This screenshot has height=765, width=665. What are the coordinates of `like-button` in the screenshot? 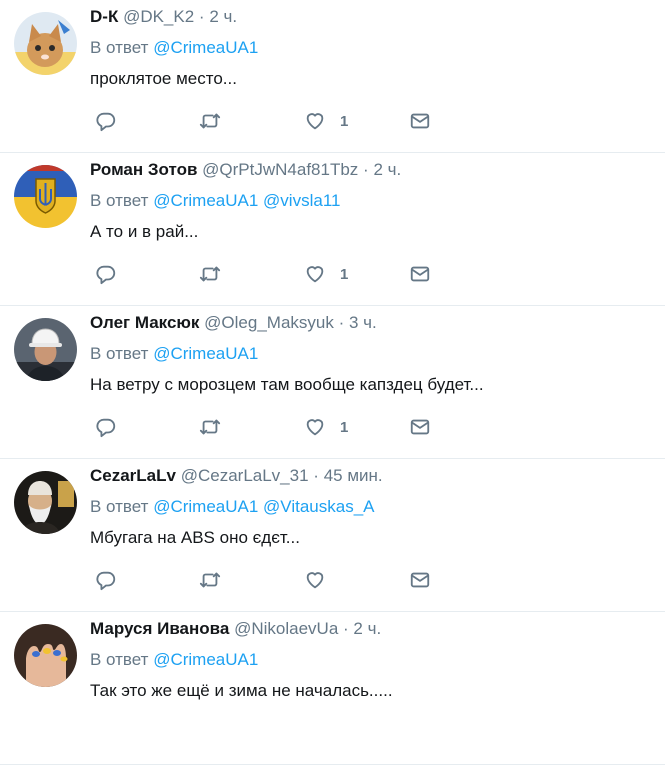 It's located at (322, 580).